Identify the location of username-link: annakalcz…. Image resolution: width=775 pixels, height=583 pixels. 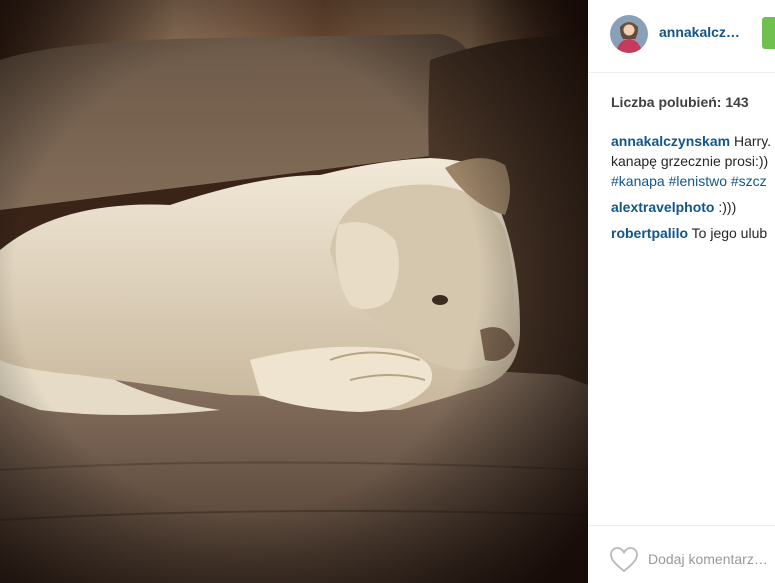
(699, 32).